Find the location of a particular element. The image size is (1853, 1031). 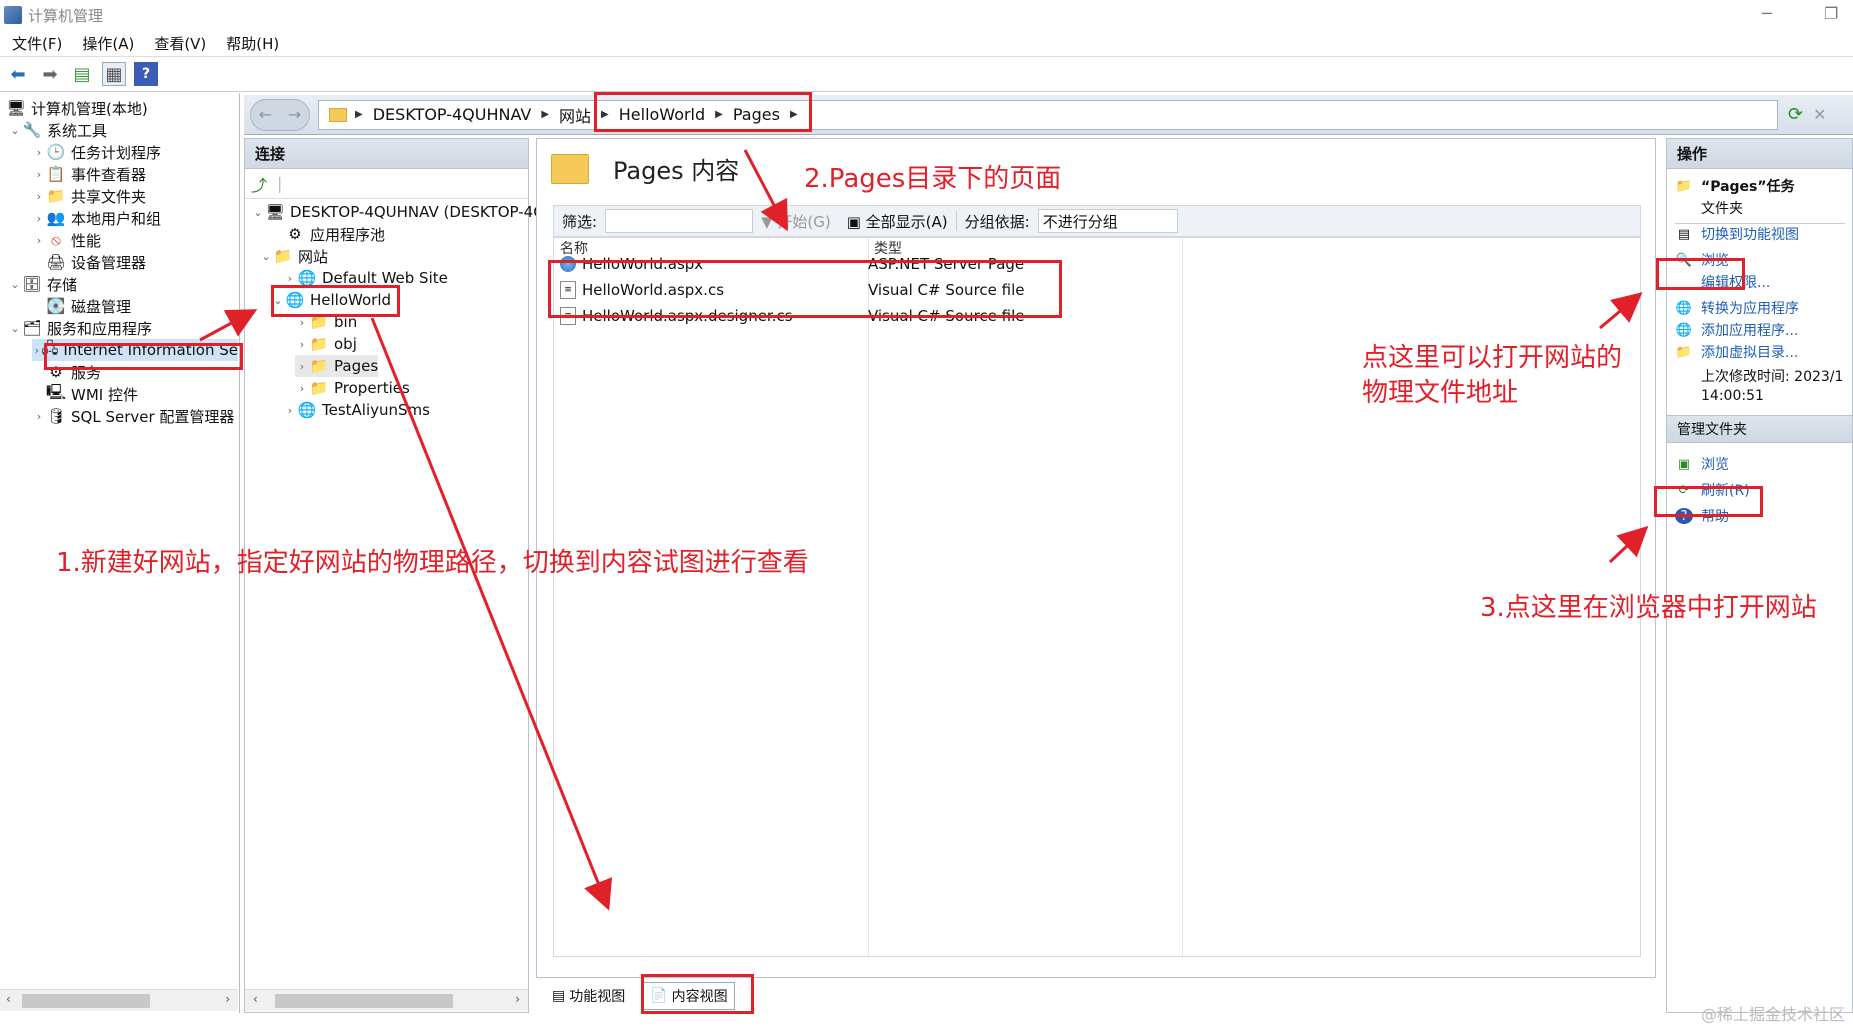

conn-item-obj: › 📁 obj is located at coordinates (326, 344).